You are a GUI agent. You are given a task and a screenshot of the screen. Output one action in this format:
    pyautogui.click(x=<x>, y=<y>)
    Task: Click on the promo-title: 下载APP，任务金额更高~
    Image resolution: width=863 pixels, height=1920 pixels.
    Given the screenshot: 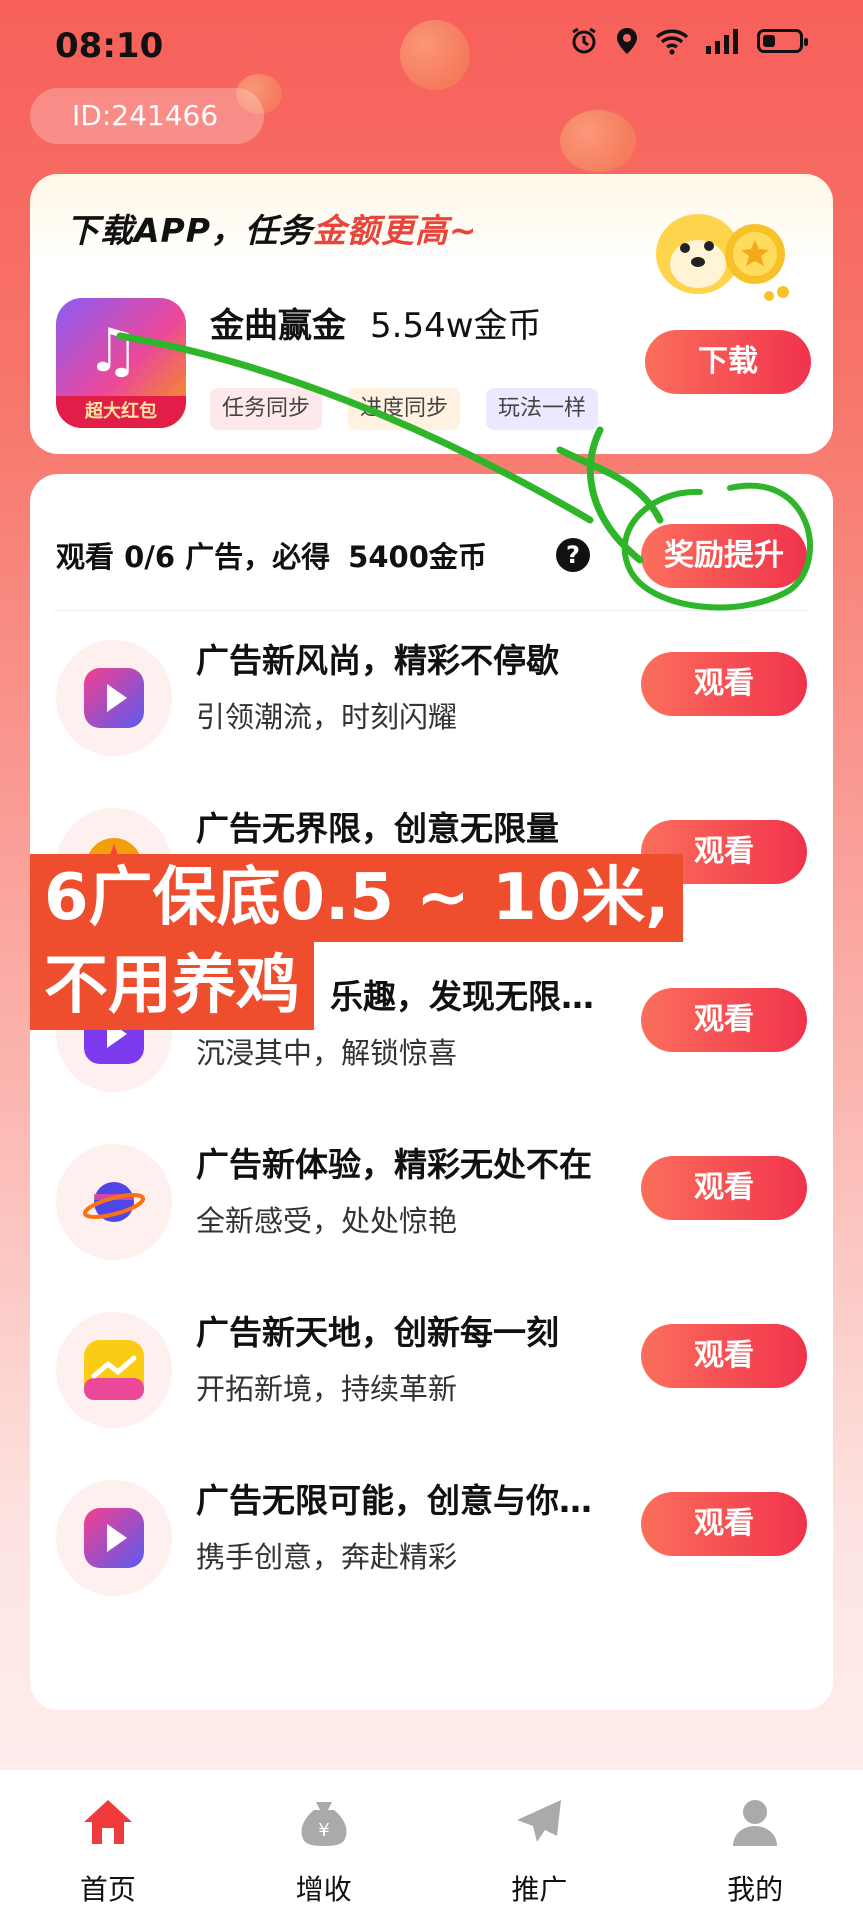 What is the action you would take?
    pyautogui.click(x=272, y=228)
    